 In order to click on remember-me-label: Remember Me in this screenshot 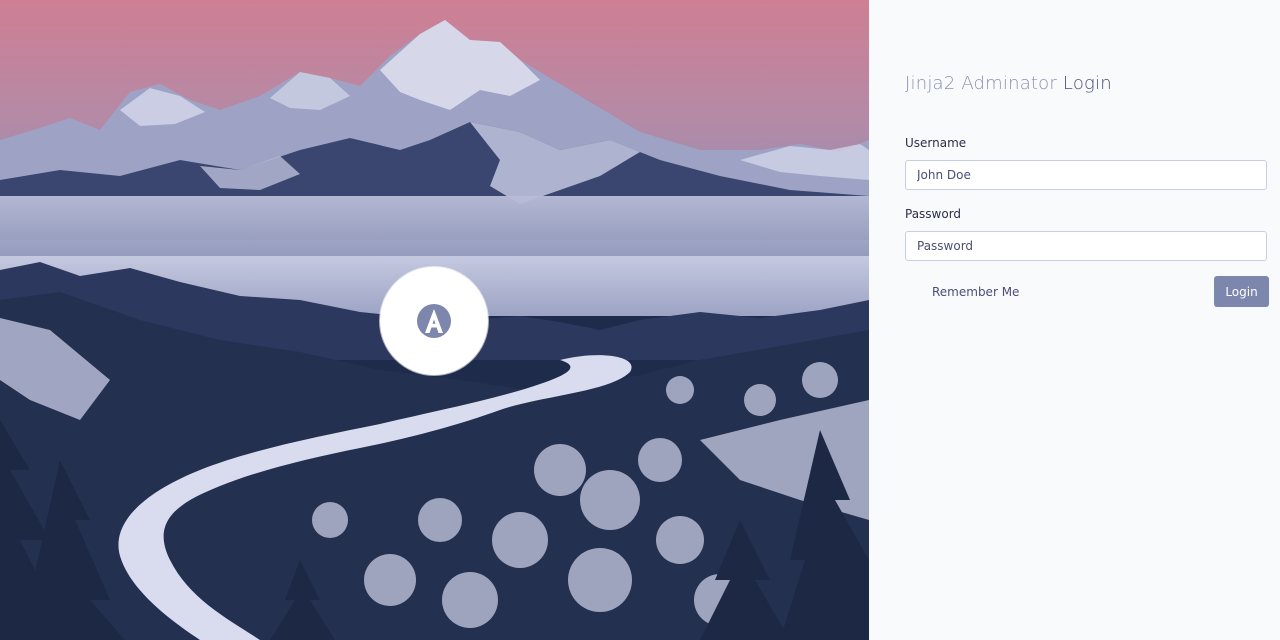, I will do `click(976, 292)`.